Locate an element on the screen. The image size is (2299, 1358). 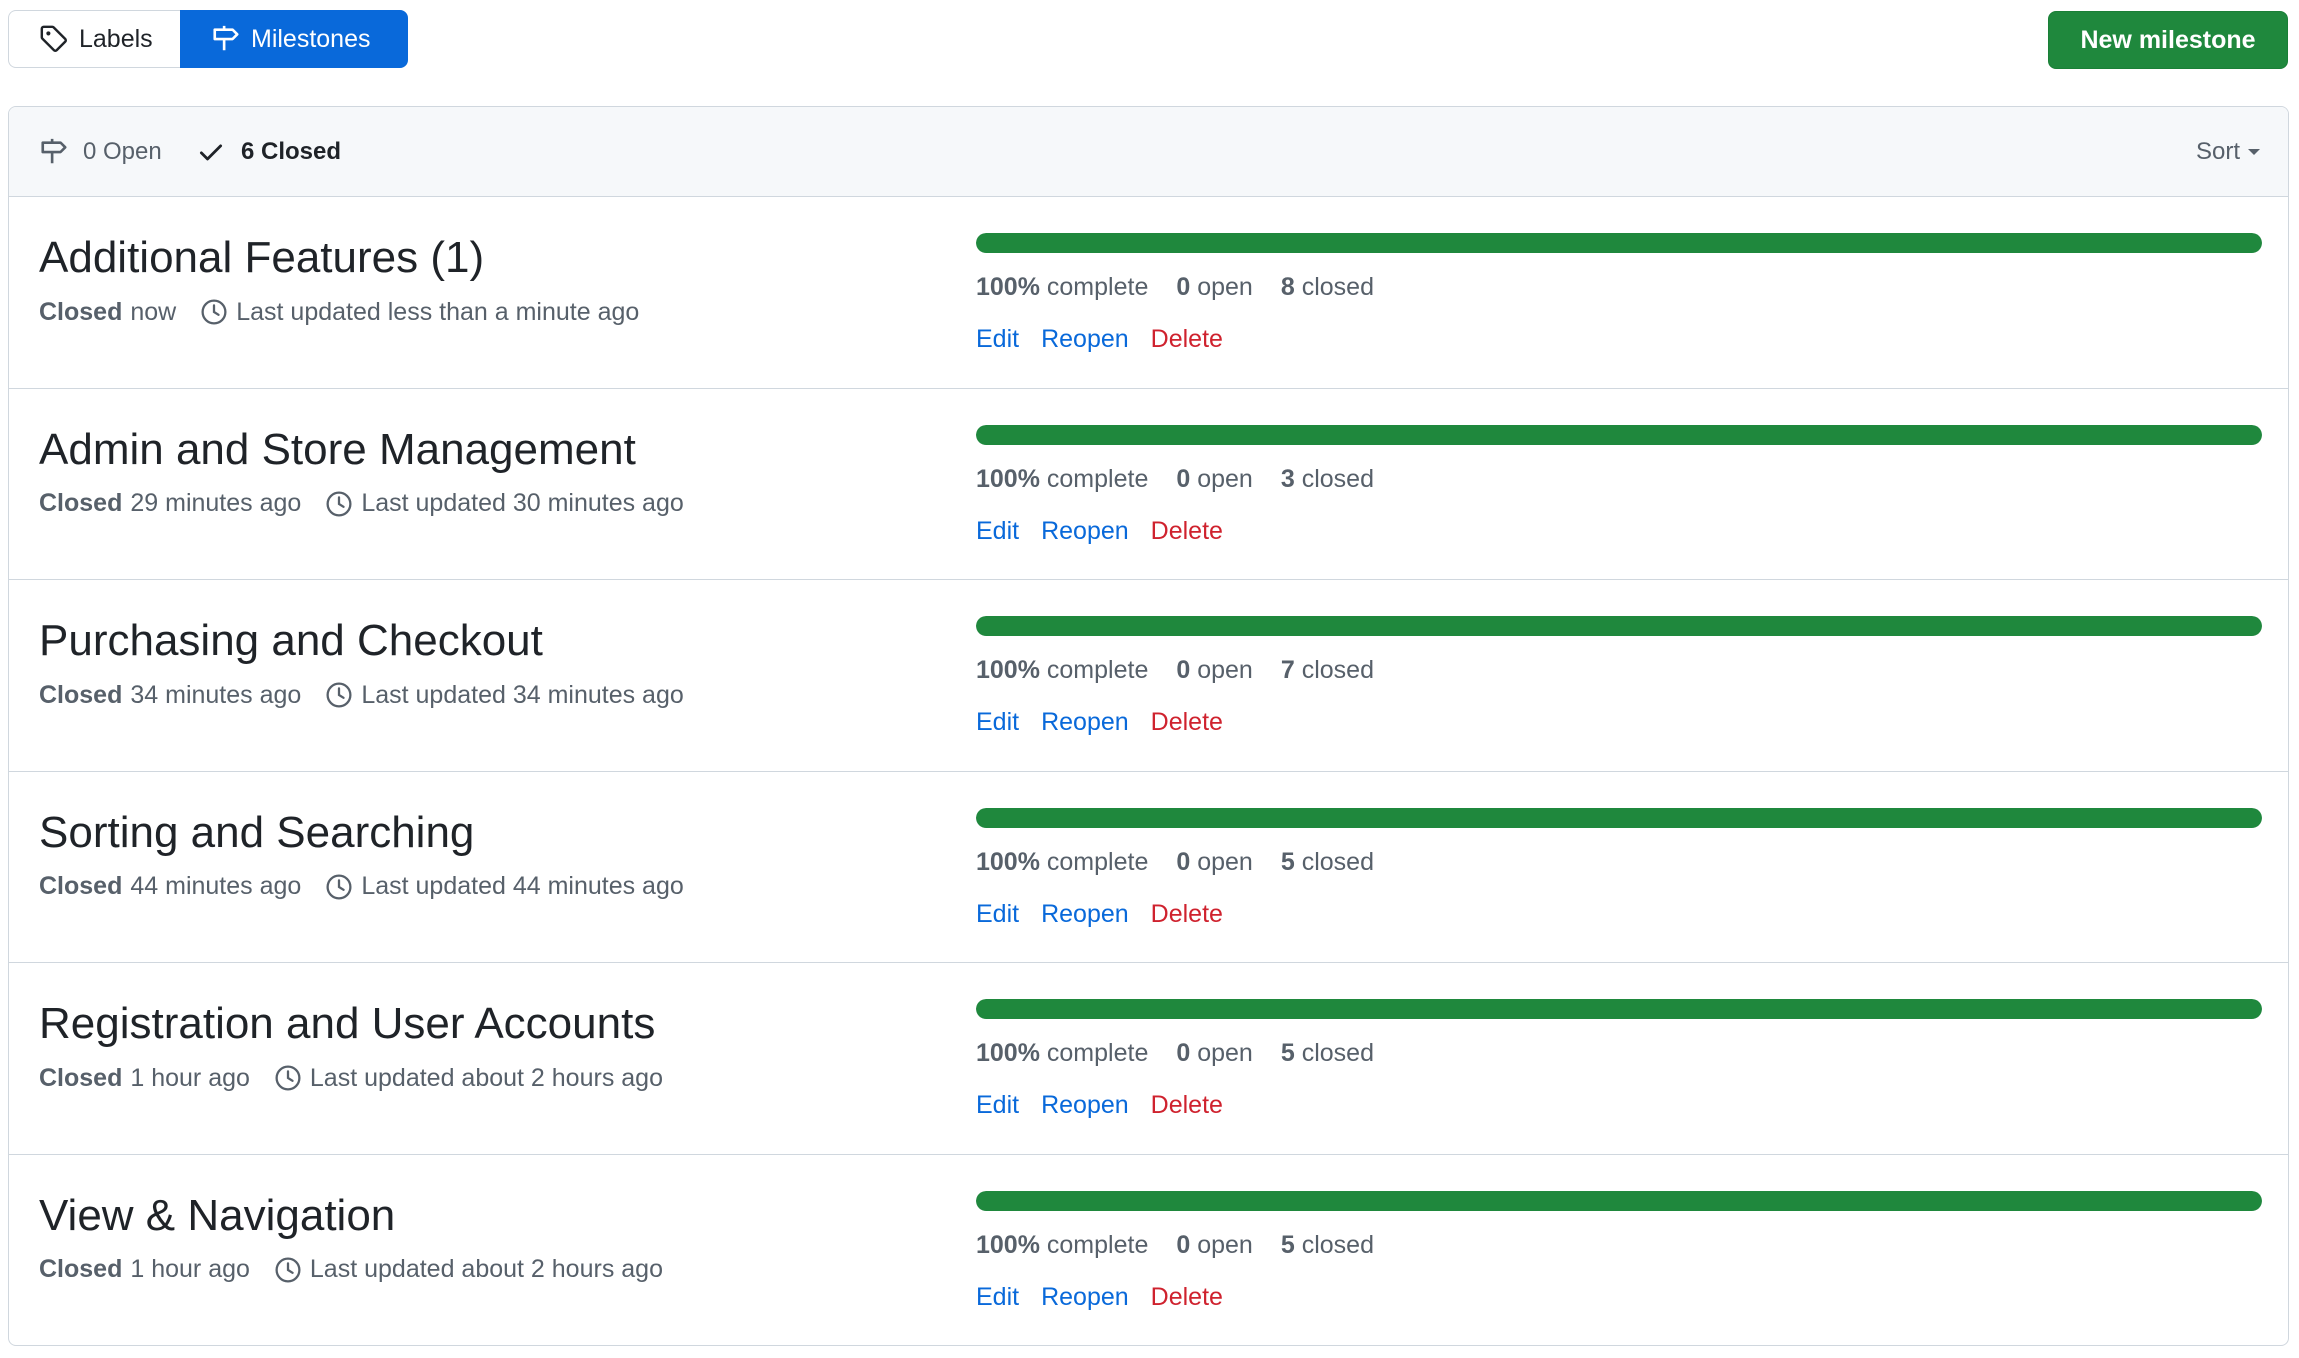
milestone-stats: 100% complete 0 open 8 closed is located at coordinates (1189, 287).